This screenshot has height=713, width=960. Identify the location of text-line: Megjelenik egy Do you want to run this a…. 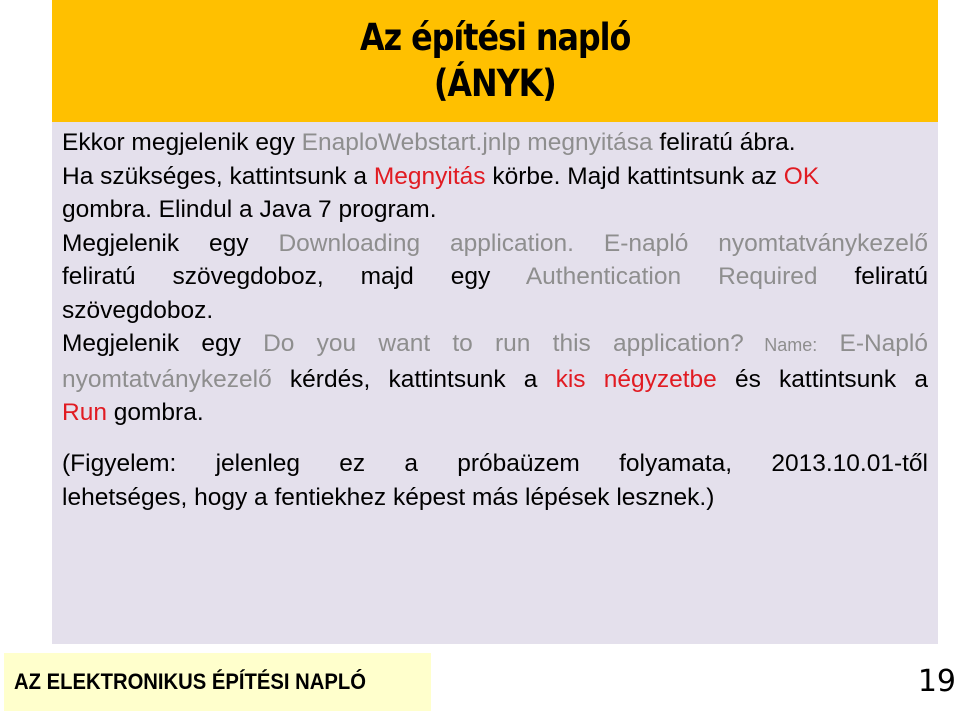
(495, 345).